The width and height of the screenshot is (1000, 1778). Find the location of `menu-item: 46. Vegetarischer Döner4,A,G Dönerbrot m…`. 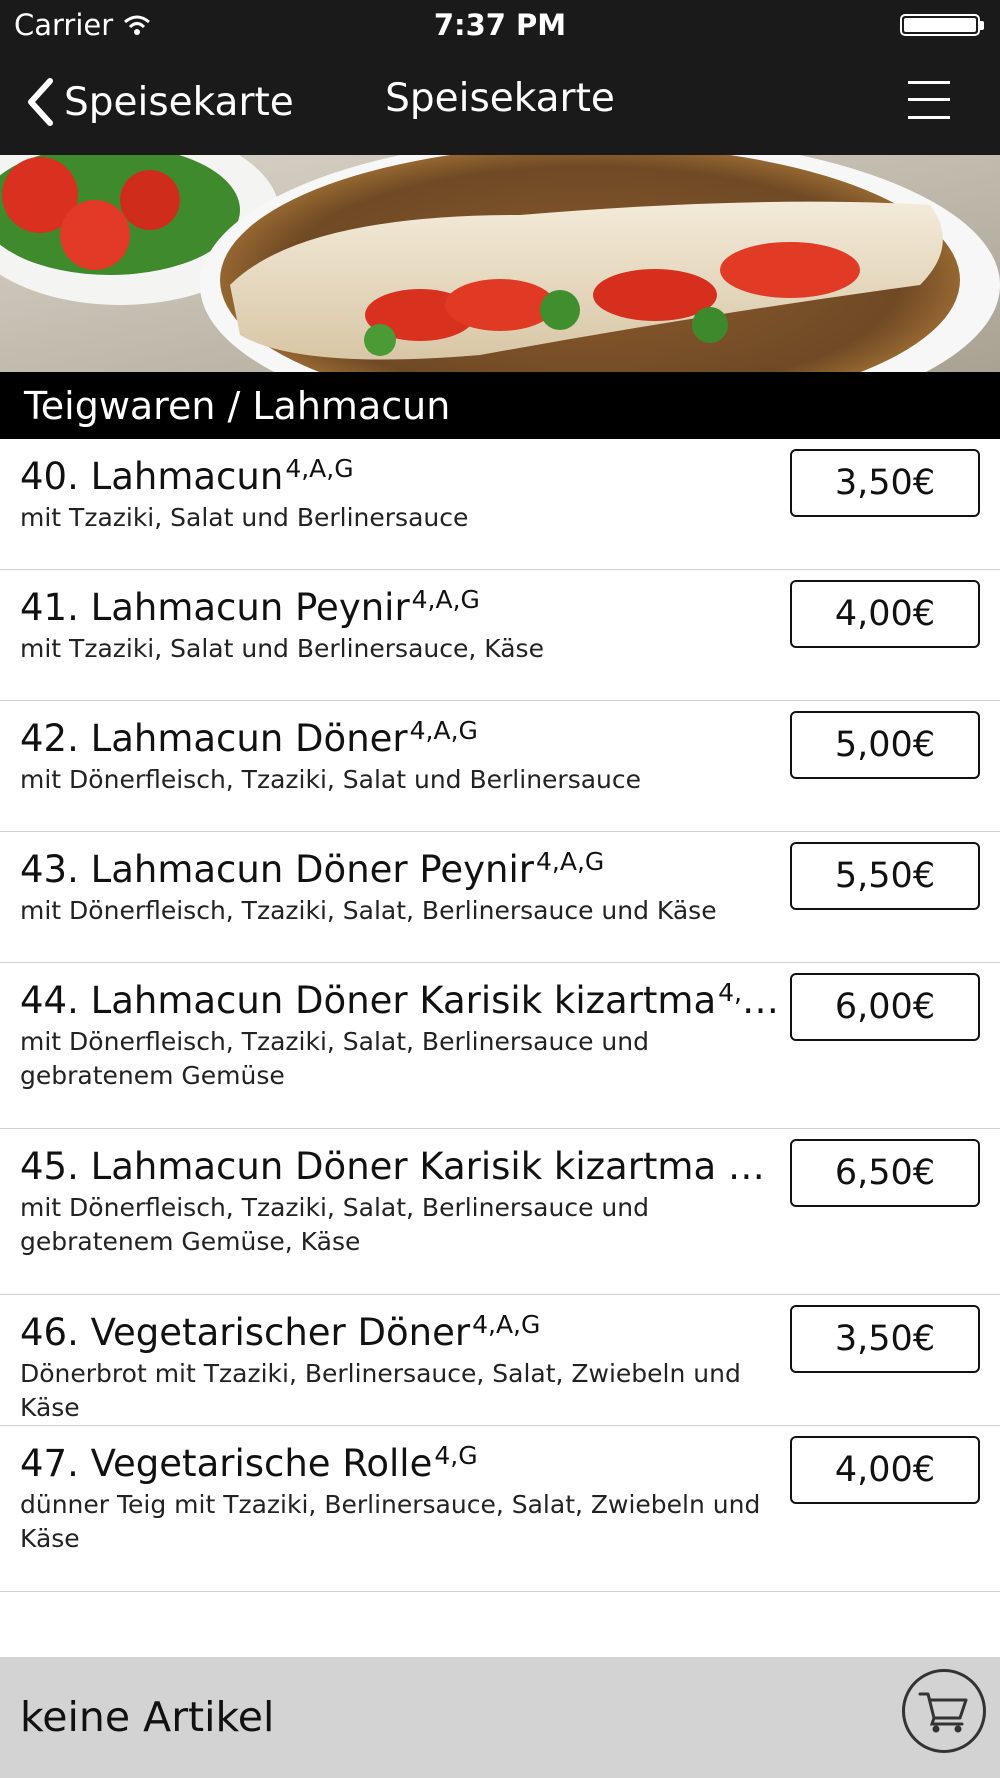

menu-item: 46. Vegetarischer Döner4,A,G Dönerbrot m… is located at coordinates (500, 1360).